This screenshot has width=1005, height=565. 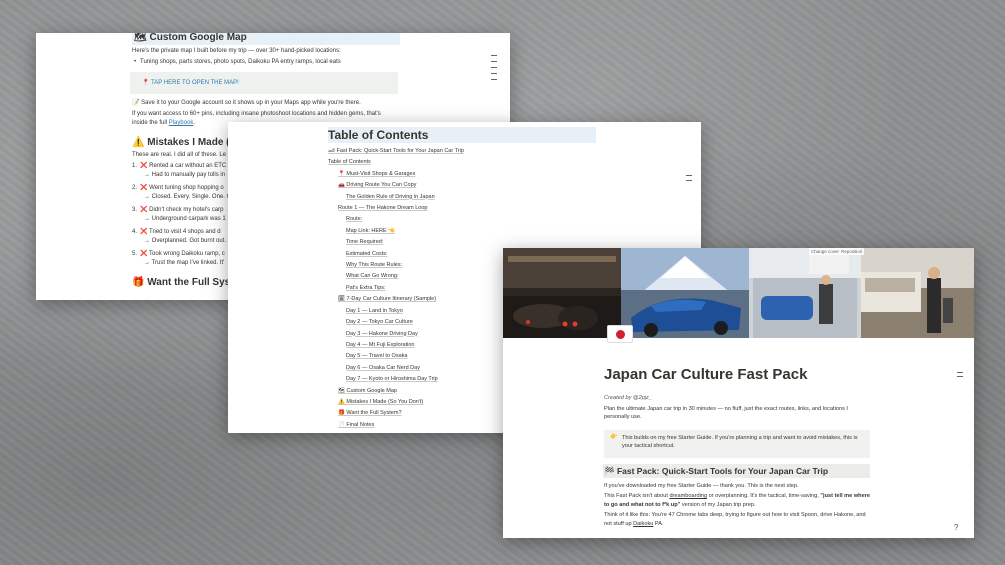 I want to click on reposition-button: Reposition, so click(x=852, y=251).